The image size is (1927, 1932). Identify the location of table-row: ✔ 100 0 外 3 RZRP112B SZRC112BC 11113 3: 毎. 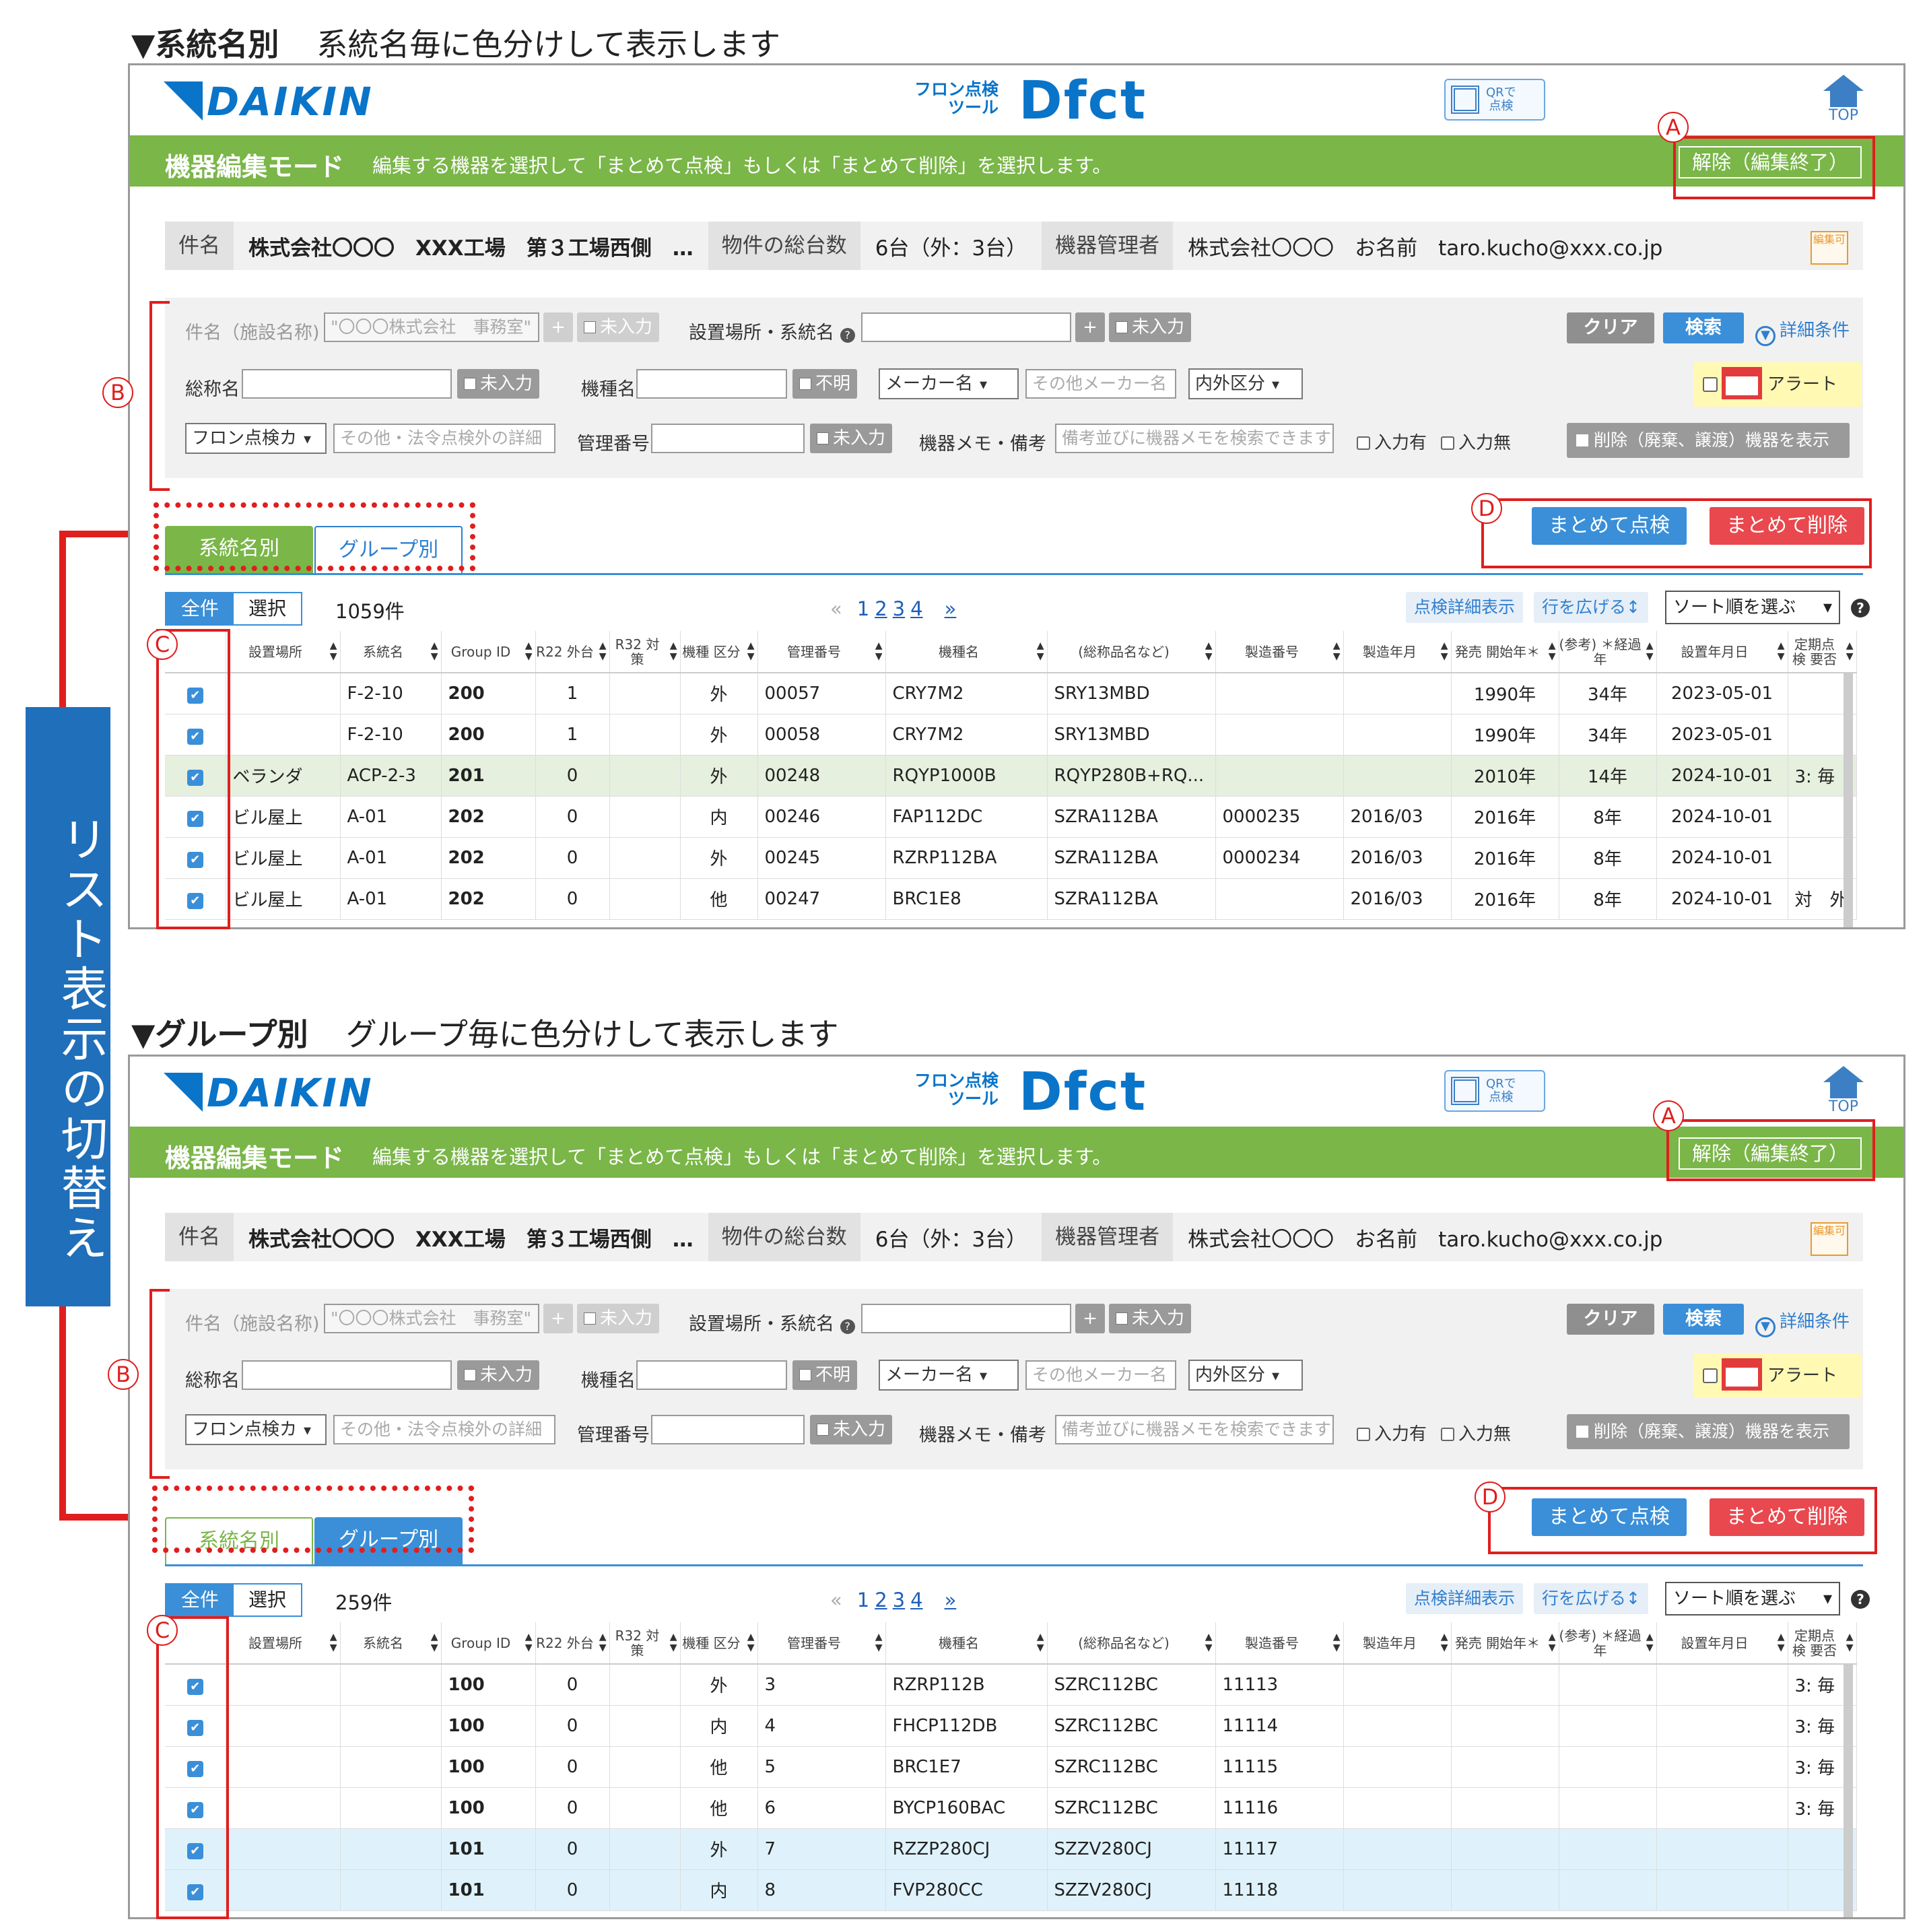
(1011, 1685).